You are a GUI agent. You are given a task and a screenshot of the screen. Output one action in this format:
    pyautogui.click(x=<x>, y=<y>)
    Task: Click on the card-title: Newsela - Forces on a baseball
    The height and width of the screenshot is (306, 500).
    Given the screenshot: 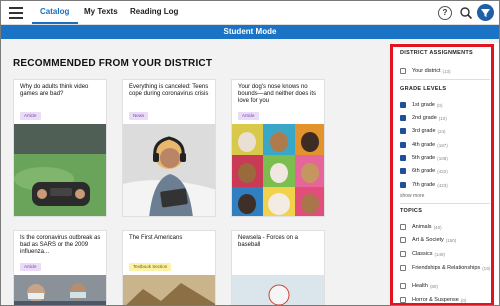 What is the action you would take?
    pyautogui.click(x=268, y=241)
    